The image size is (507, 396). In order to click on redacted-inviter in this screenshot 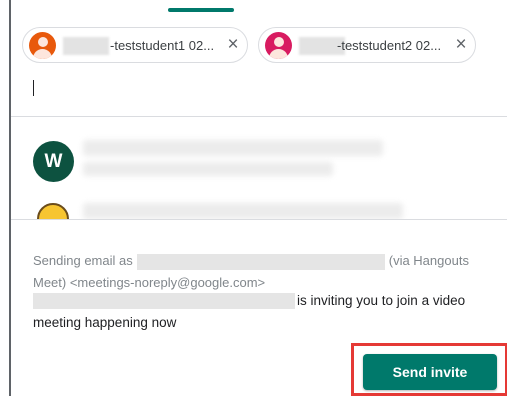, I will do `click(164, 301)`.